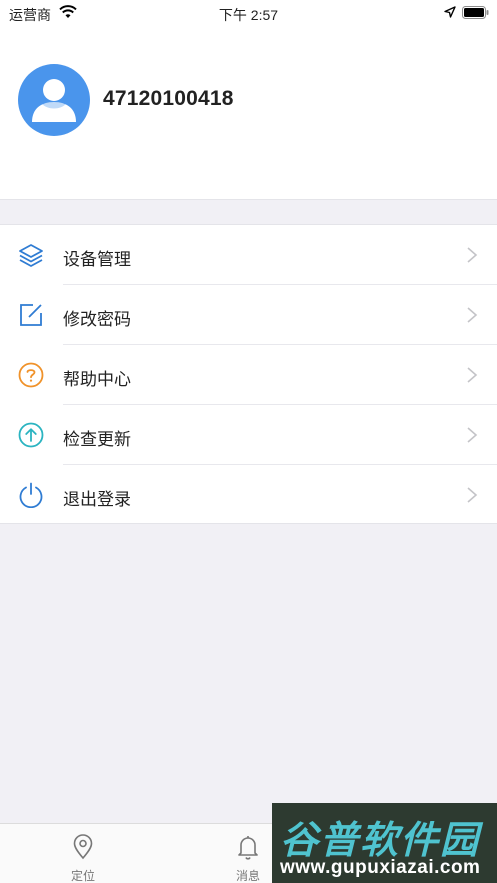 This screenshot has height=883, width=497. Describe the element at coordinates (380, 867) in the screenshot. I see `watermark-url: www.gupuxiazai.com` at that location.